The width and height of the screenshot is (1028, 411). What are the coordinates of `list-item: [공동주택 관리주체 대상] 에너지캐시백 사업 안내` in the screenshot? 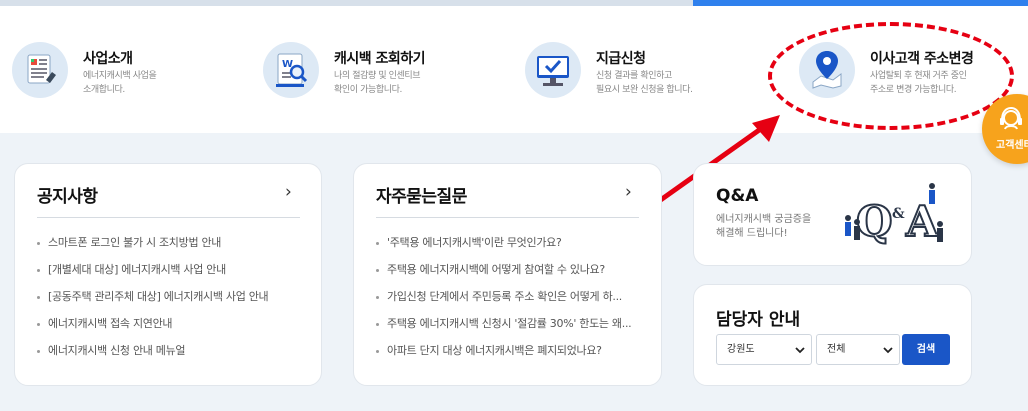 It's located at (172, 302).